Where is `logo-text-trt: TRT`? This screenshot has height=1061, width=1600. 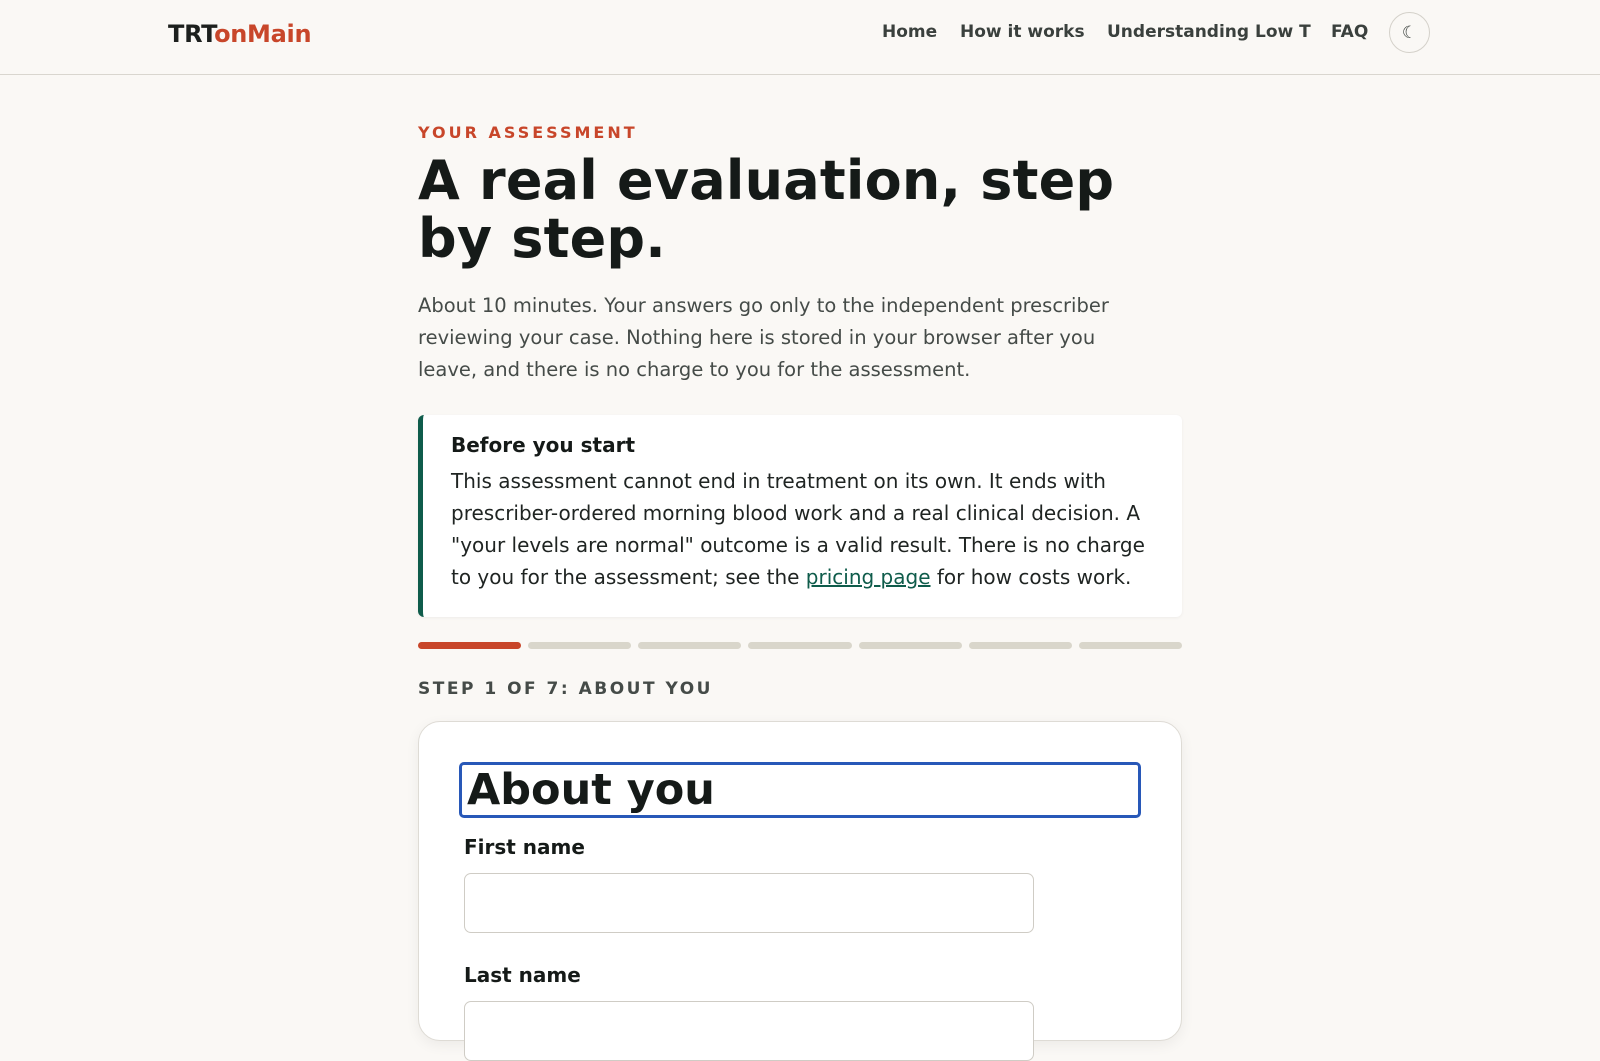 logo-text-trt: TRT is located at coordinates (191, 34).